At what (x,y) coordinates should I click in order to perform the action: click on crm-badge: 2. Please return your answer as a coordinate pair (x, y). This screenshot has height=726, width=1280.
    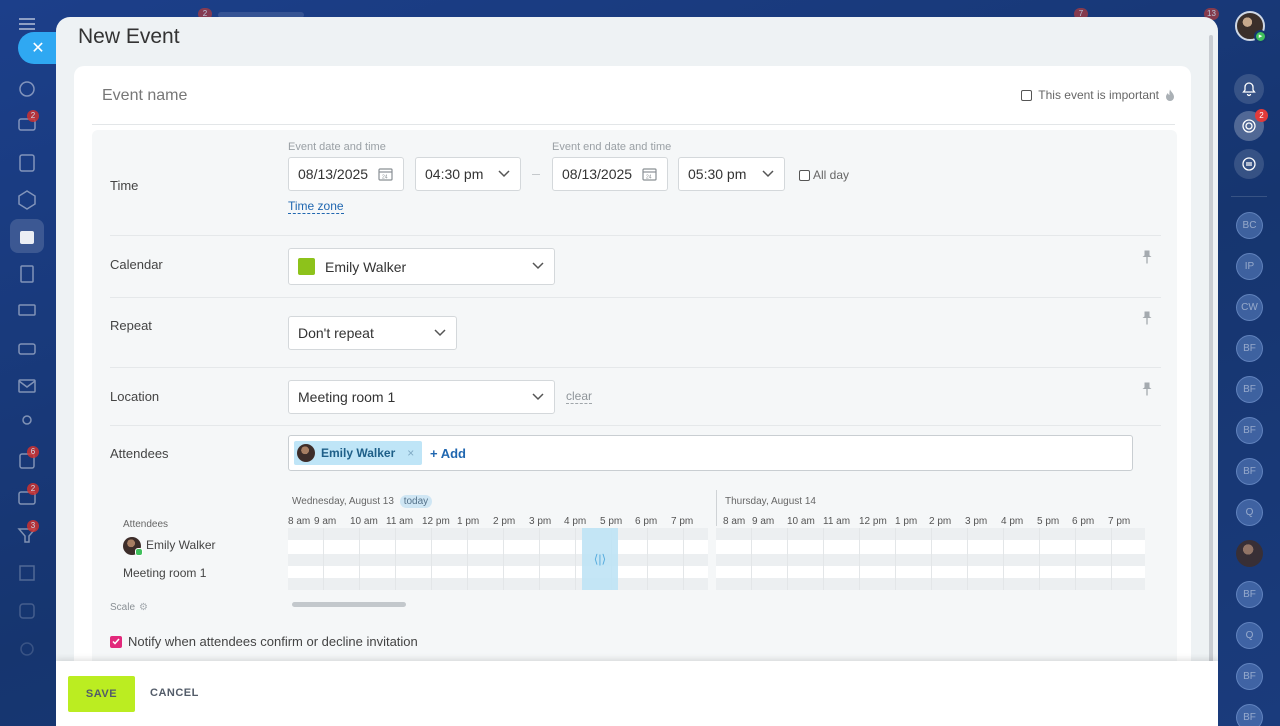
    Looking at the image, I should click on (33, 489).